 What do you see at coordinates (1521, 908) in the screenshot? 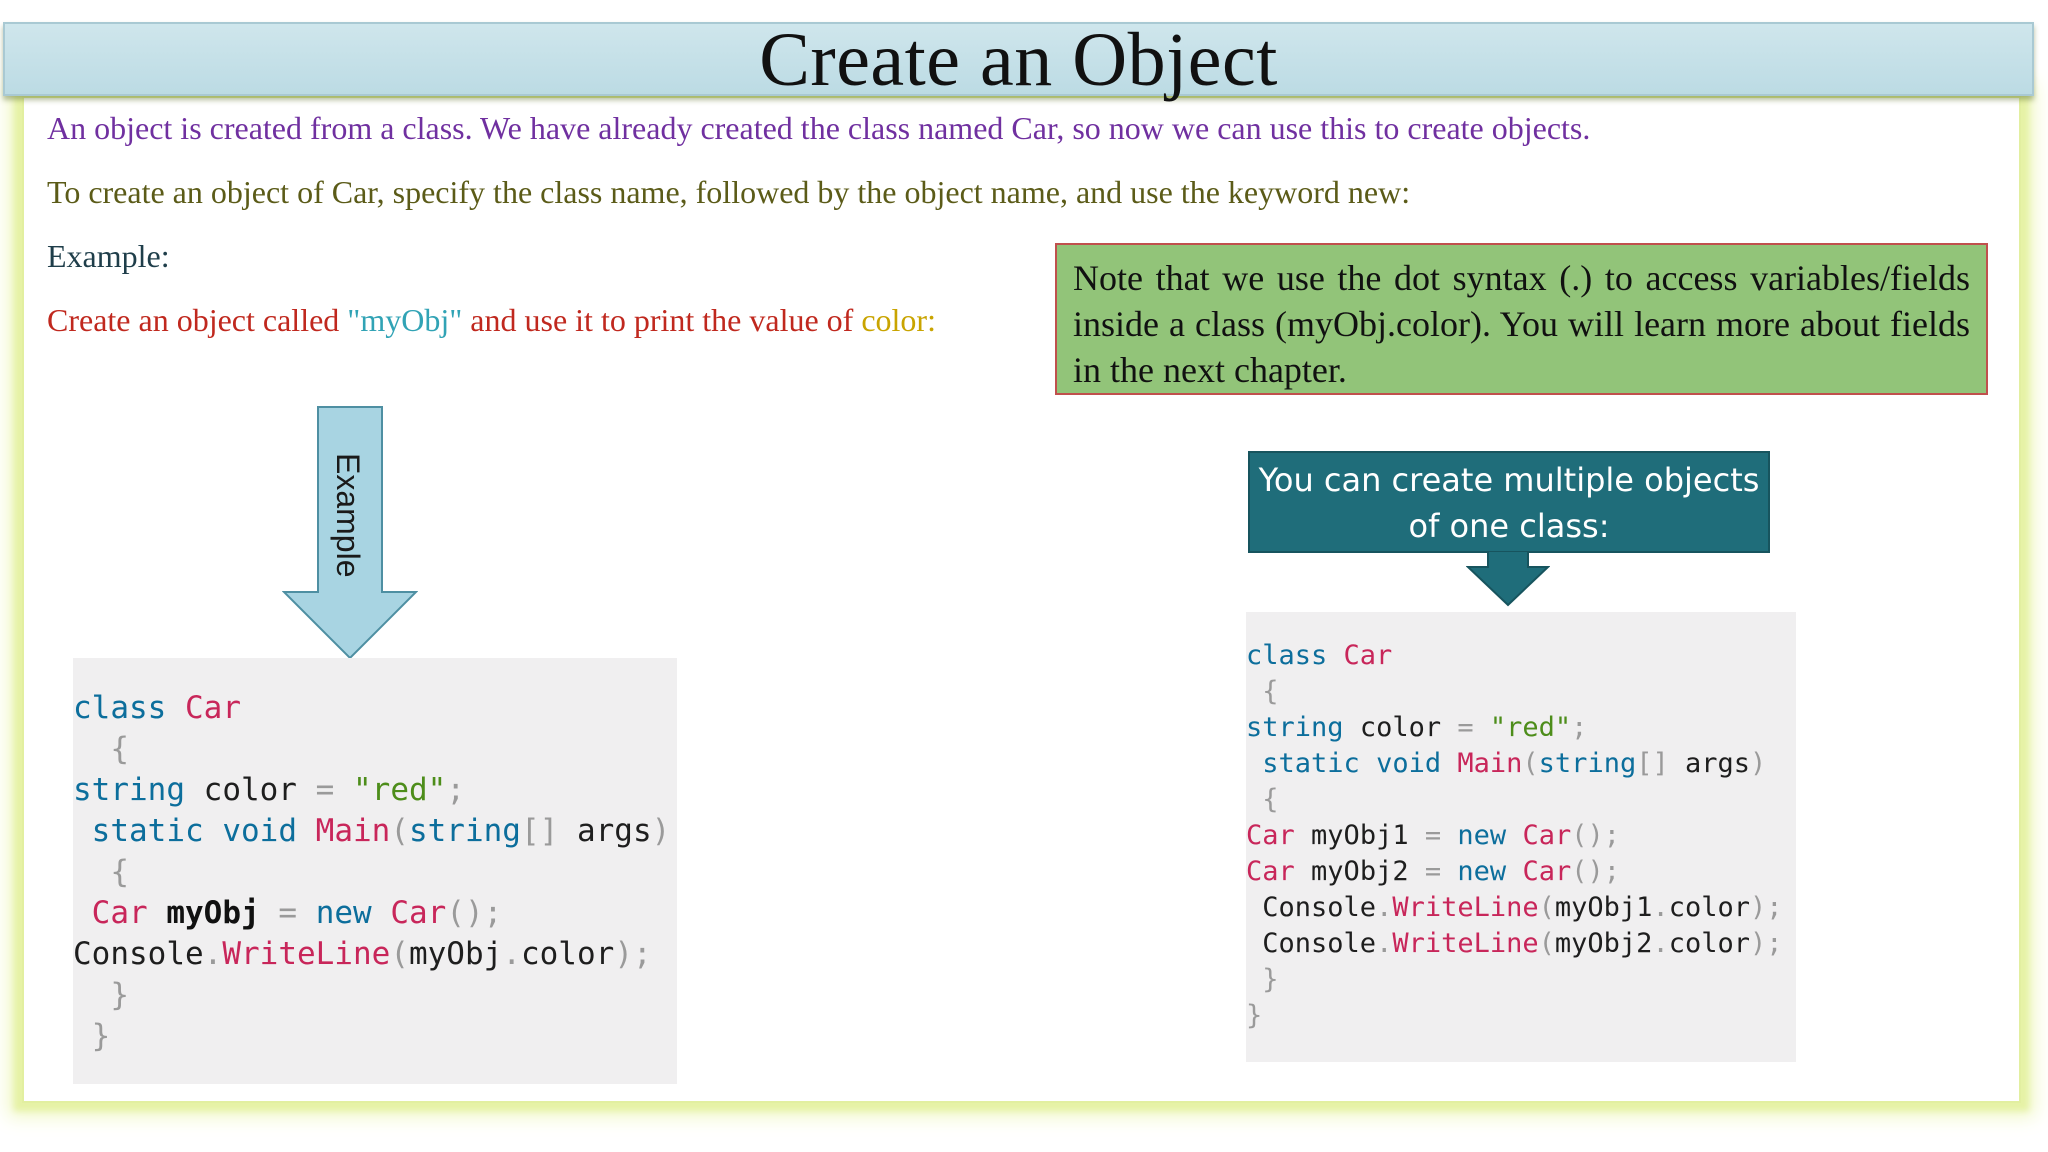
I see `code-line: Console.WriteLine(myObj1.color);` at bounding box center [1521, 908].